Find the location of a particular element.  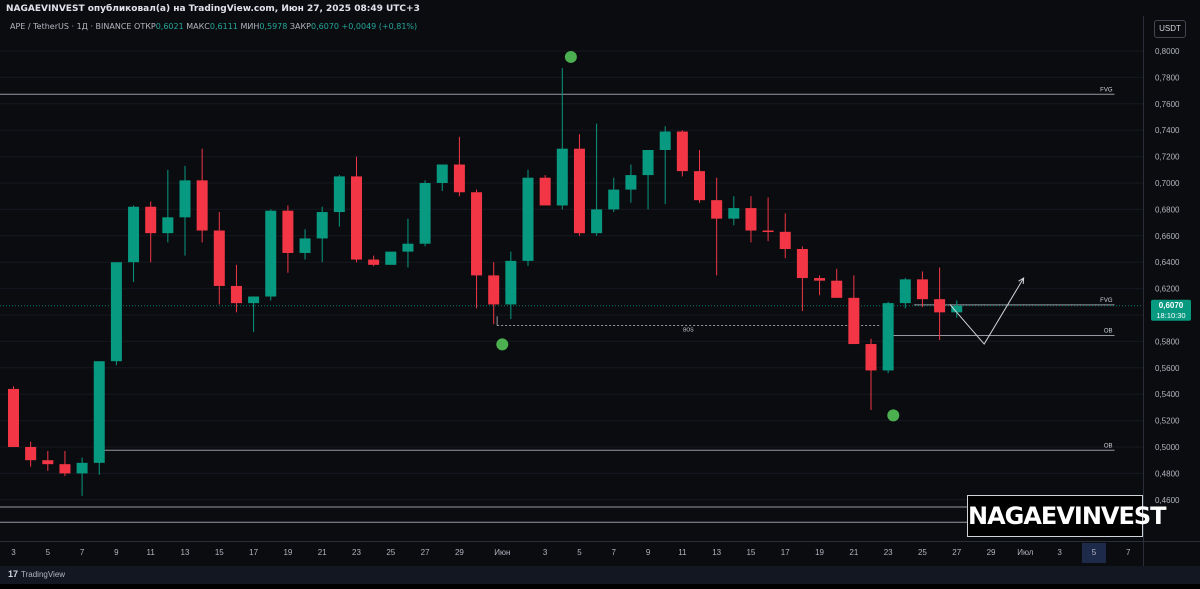

x-tick-label: 25 is located at coordinates (922, 552).